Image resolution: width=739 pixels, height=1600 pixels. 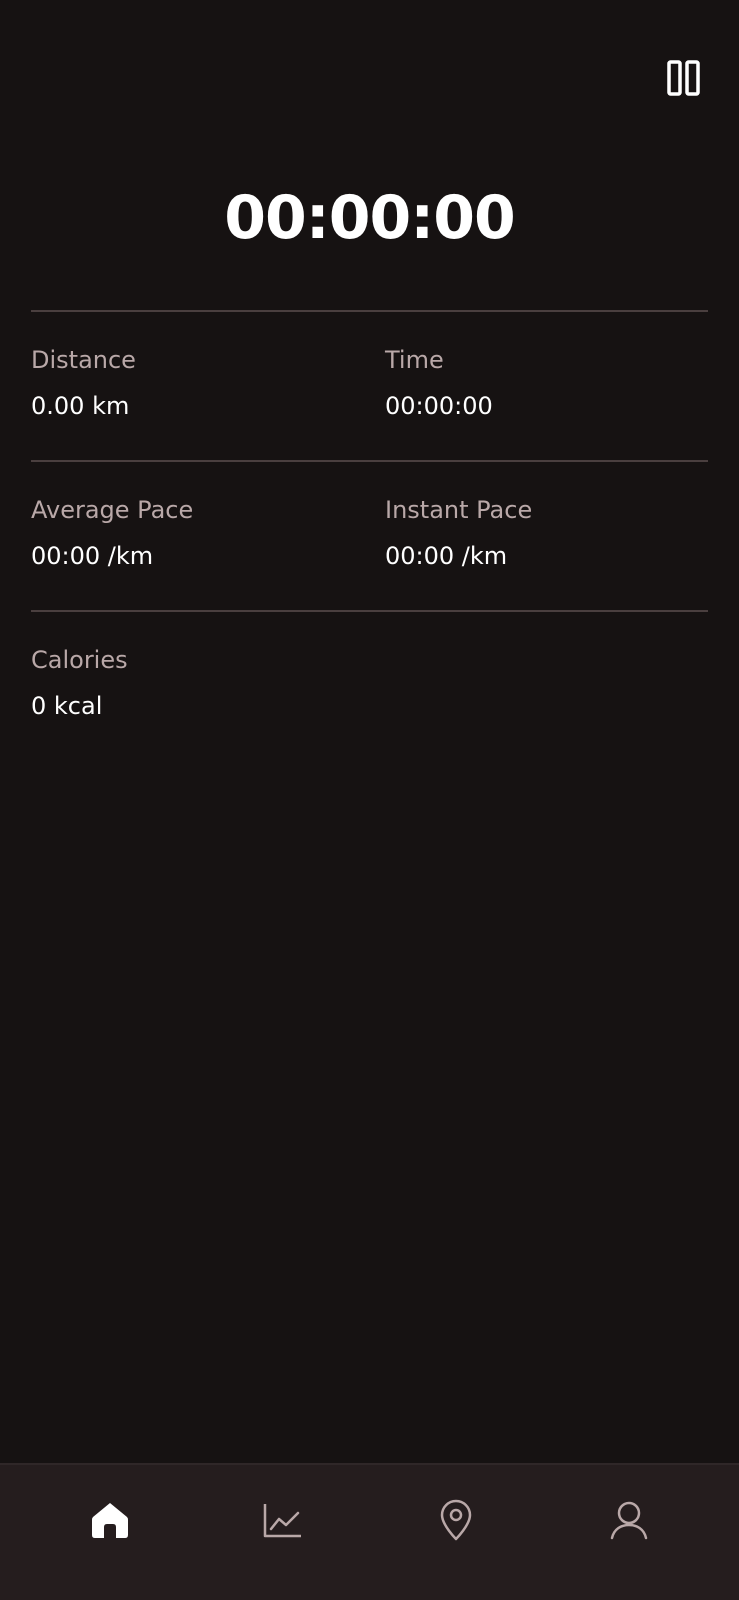 I want to click on stat-value: 0.00 km, so click(x=80, y=406).